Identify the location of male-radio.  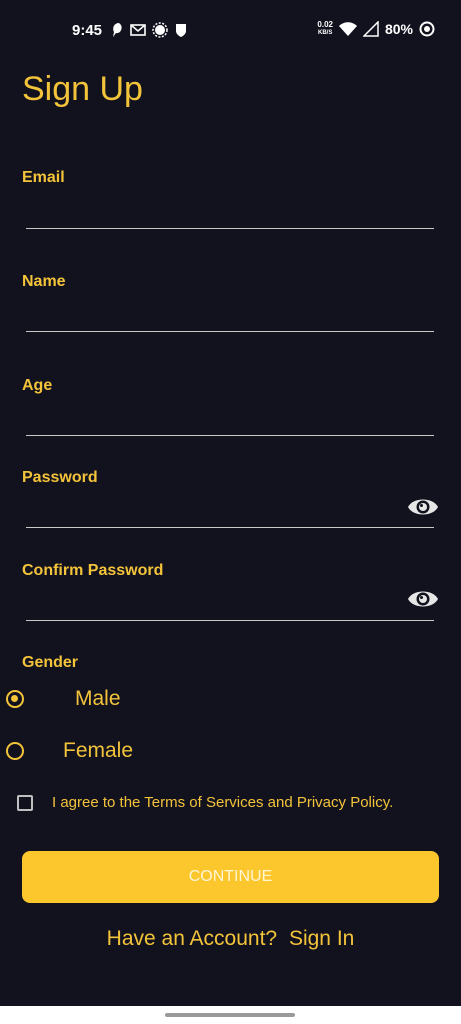
(15, 699).